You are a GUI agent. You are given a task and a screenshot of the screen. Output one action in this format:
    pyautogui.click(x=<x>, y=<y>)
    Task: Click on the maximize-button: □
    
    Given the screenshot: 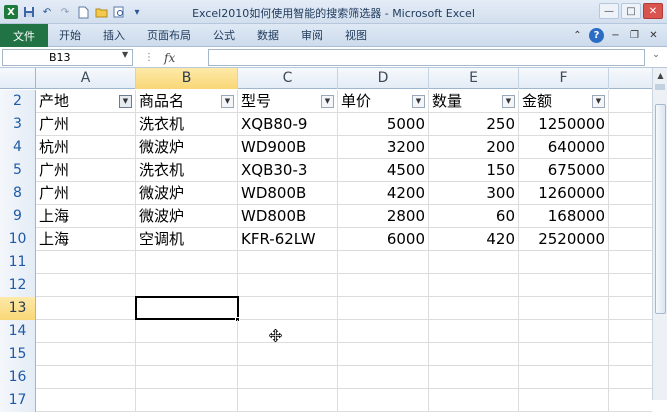 What is the action you would take?
    pyautogui.click(x=631, y=11)
    